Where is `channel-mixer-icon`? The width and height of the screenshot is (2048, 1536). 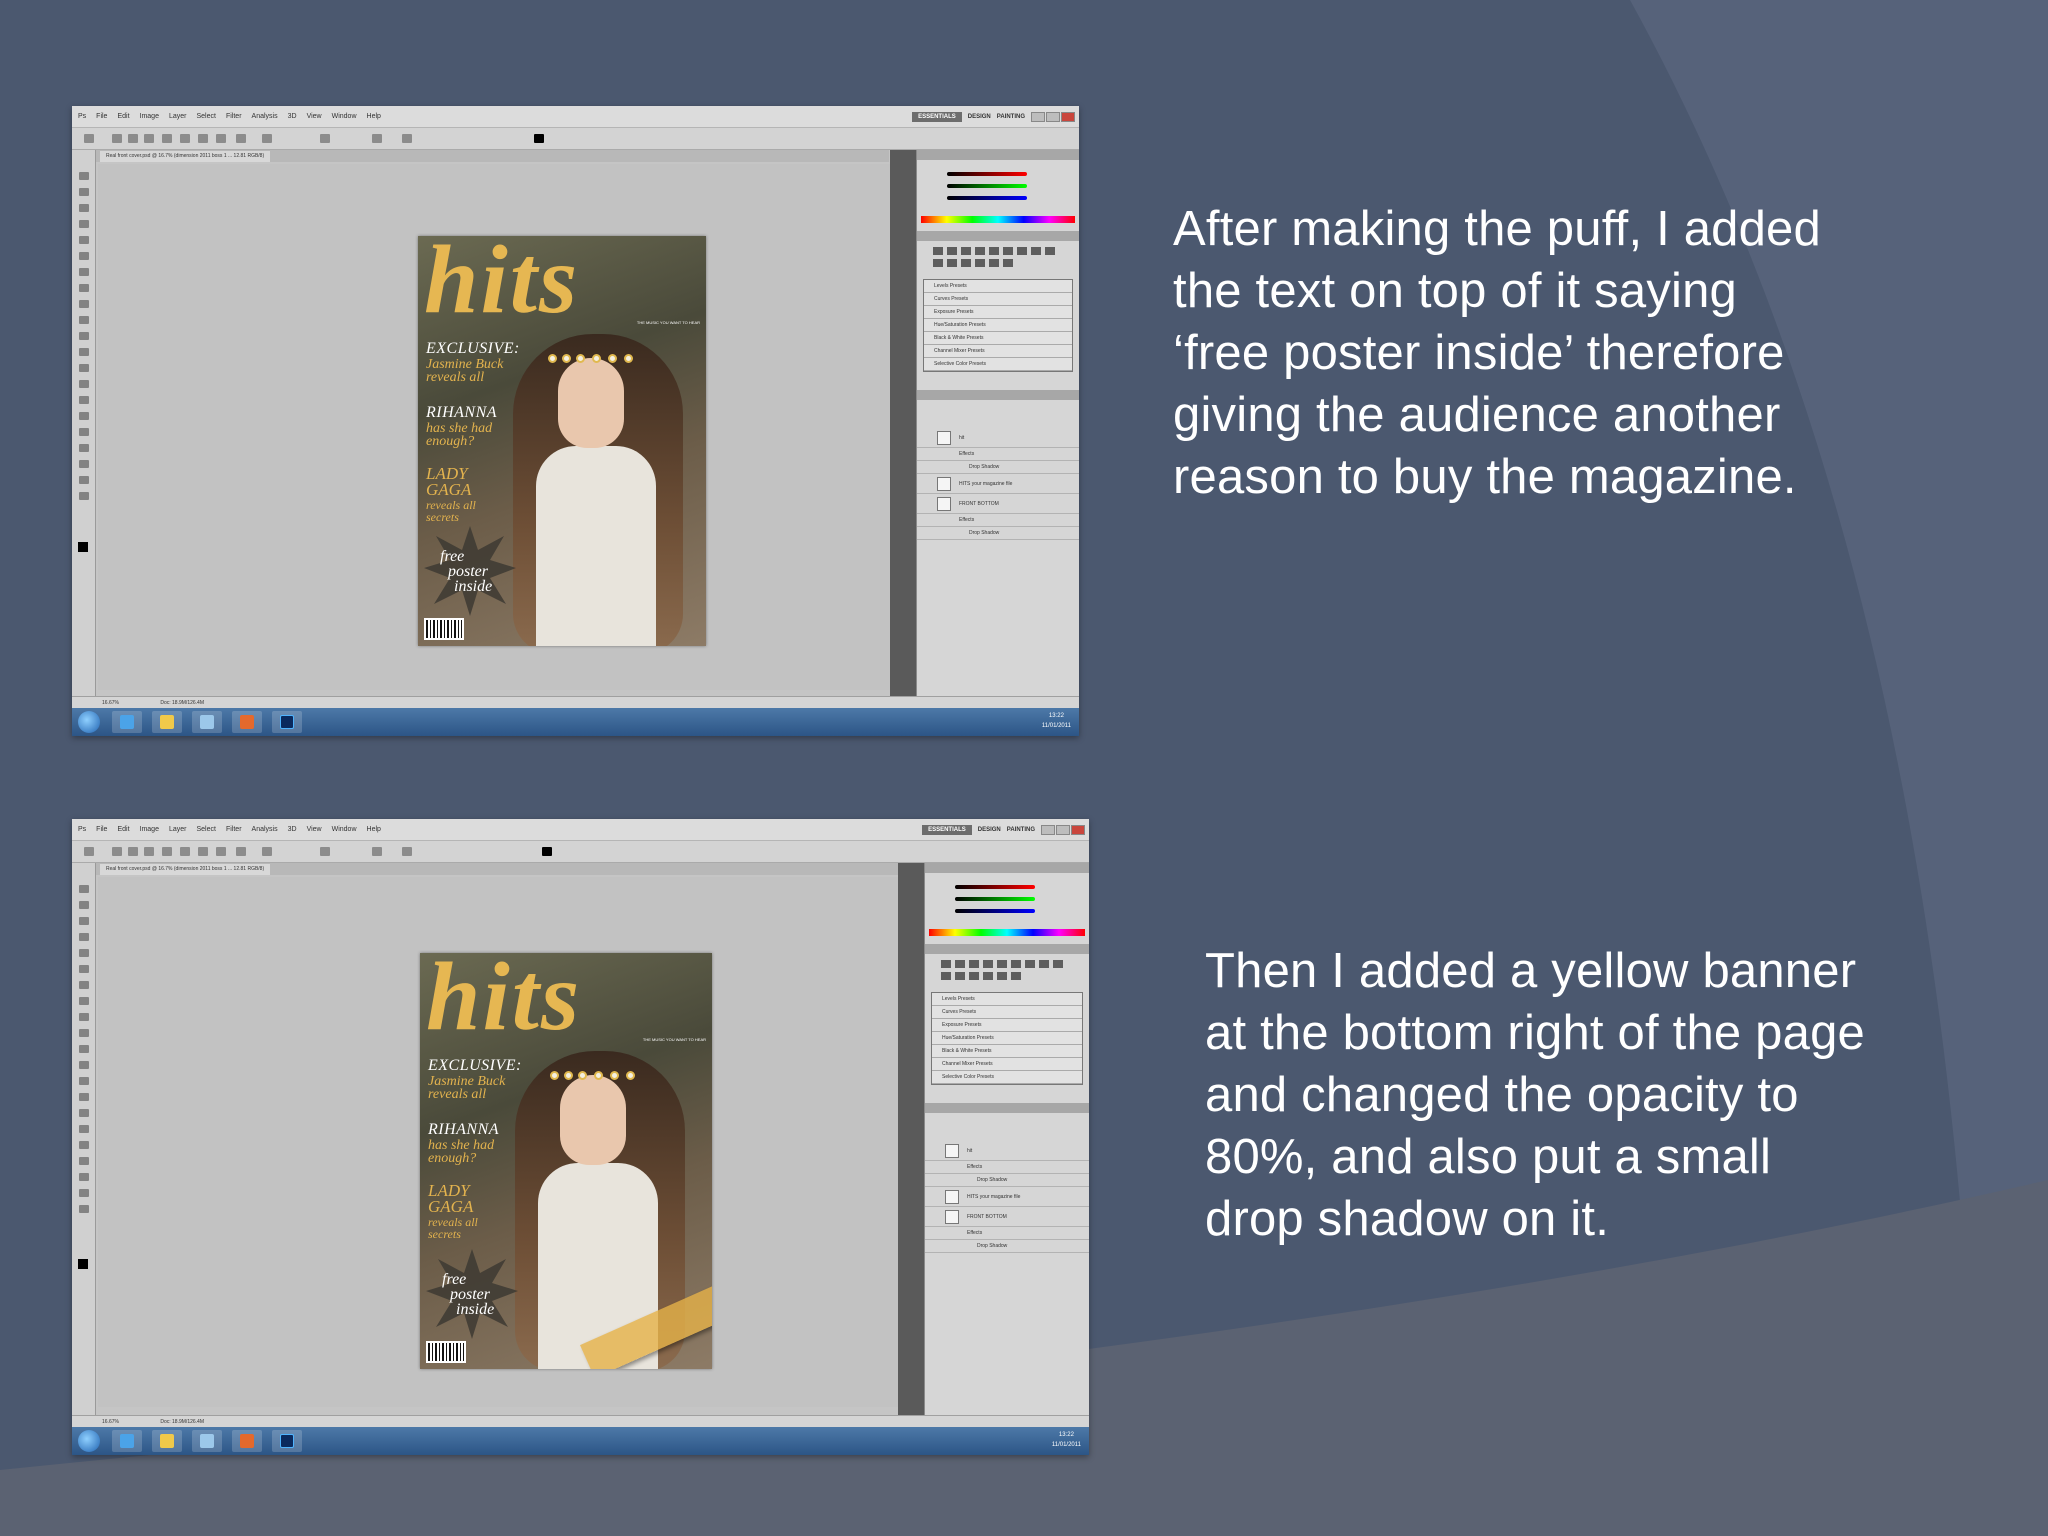 channel-mixer-icon is located at coordinates (946, 976).